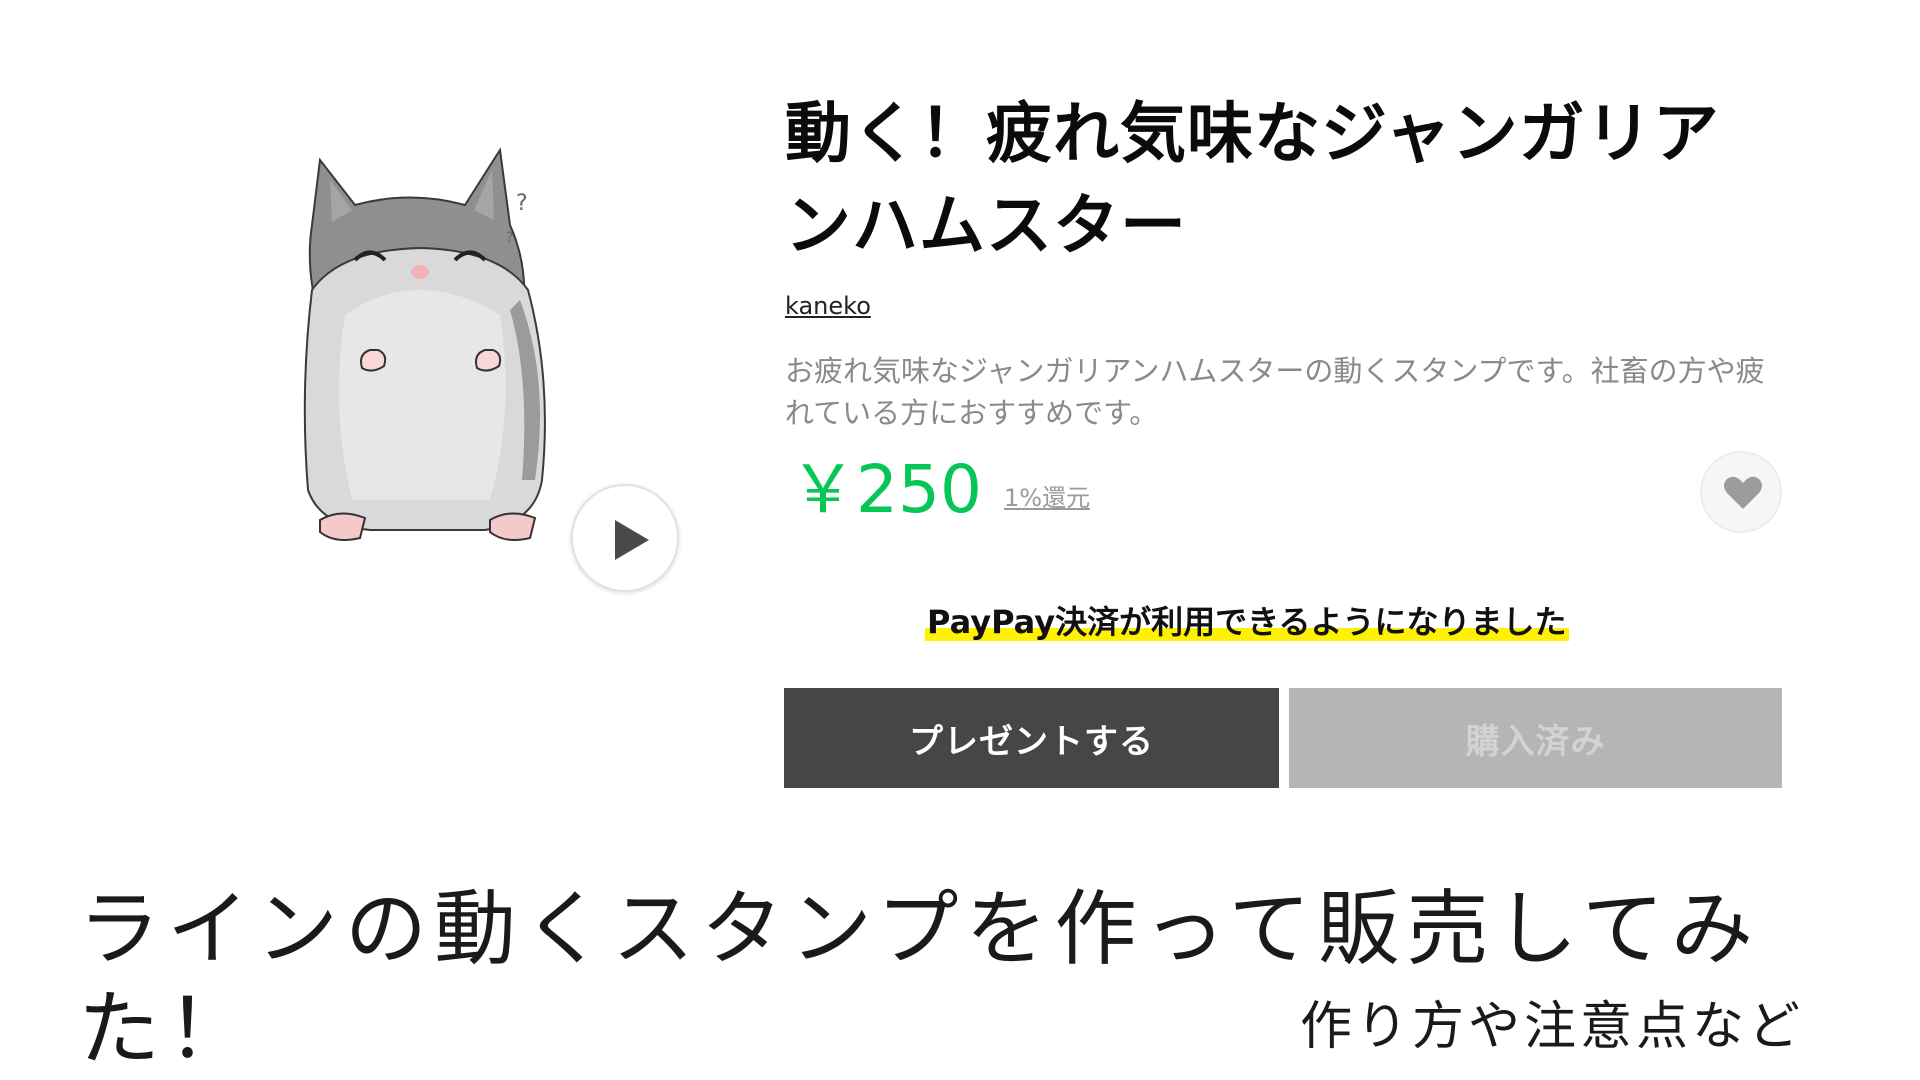 This screenshot has width=1920, height=1080. Describe the element at coordinates (632, 540) in the screenshot. I see `play-icon` at that location.